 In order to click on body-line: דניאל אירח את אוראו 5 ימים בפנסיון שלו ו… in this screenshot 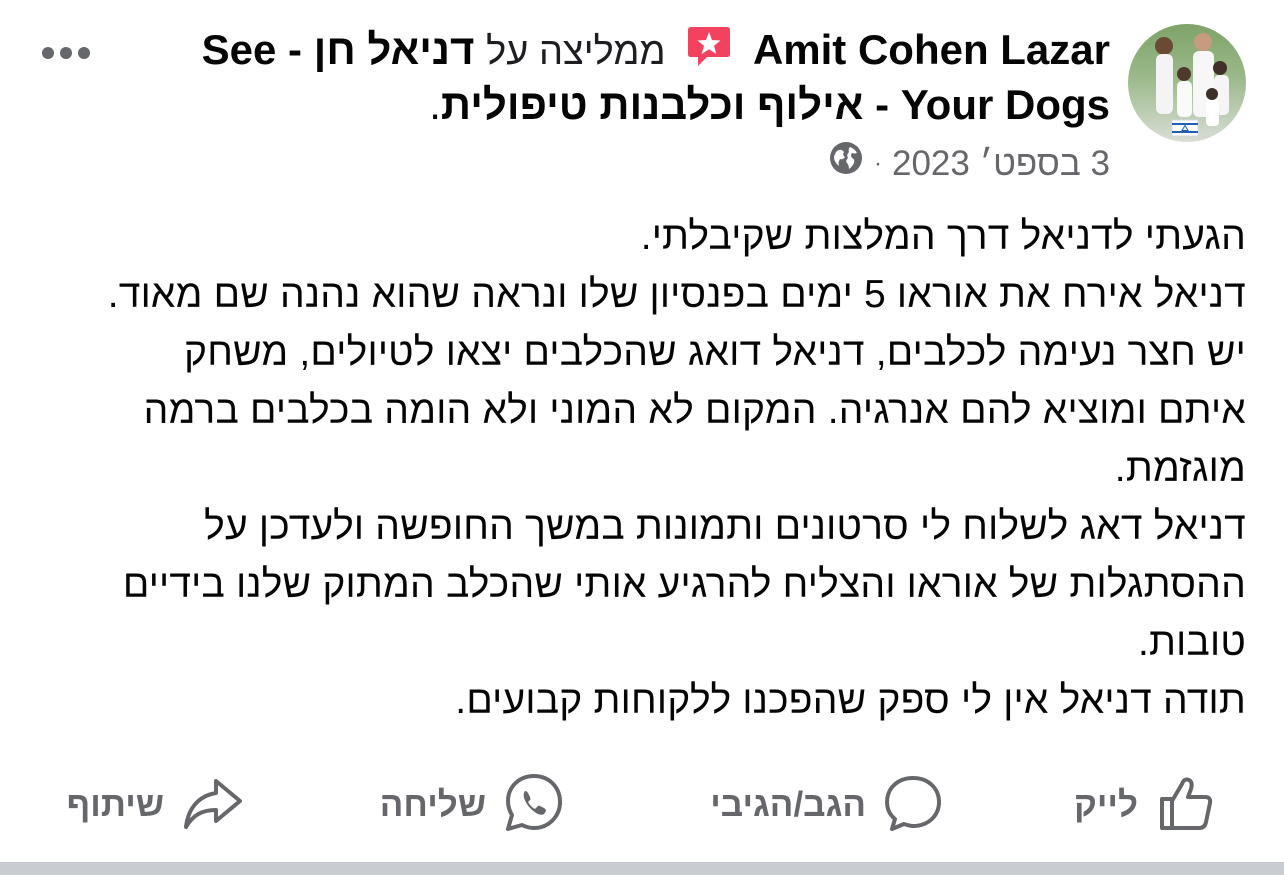, I will do `click(676, 294)`.